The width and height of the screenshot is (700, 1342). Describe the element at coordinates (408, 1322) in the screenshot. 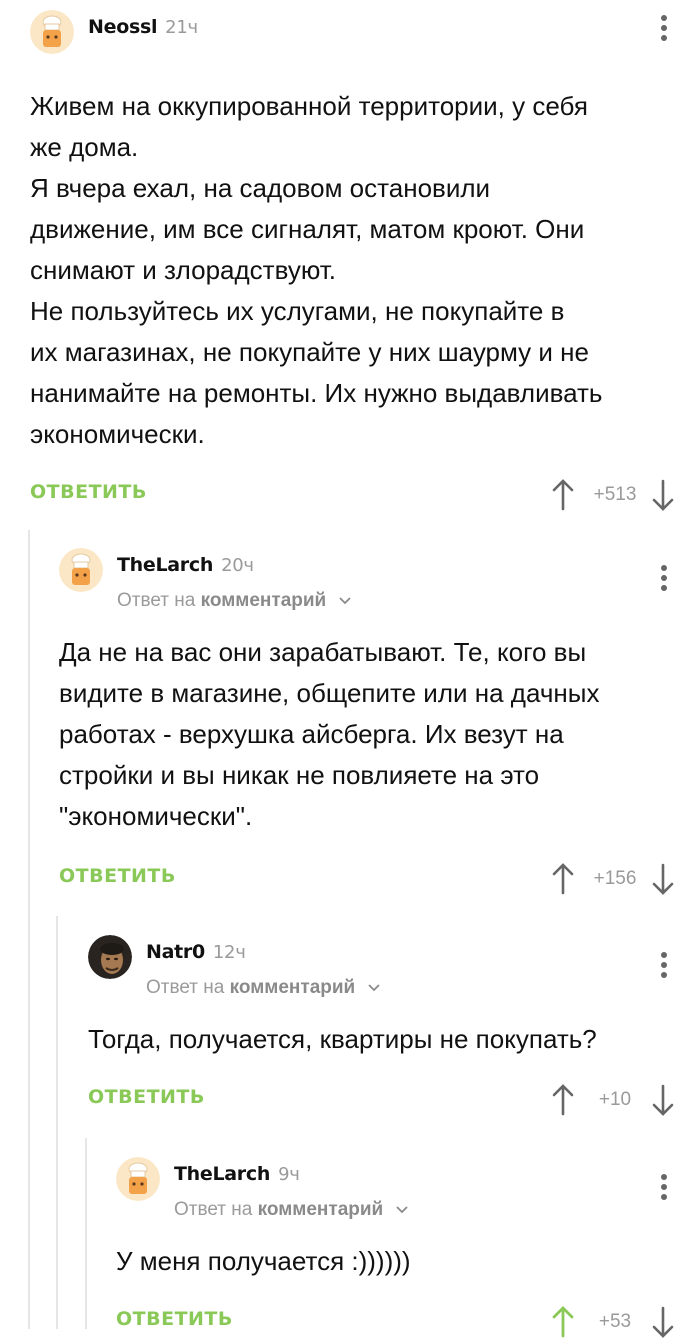

I see `comment-actions: ОТВЕТИТЬ +53` at that location.